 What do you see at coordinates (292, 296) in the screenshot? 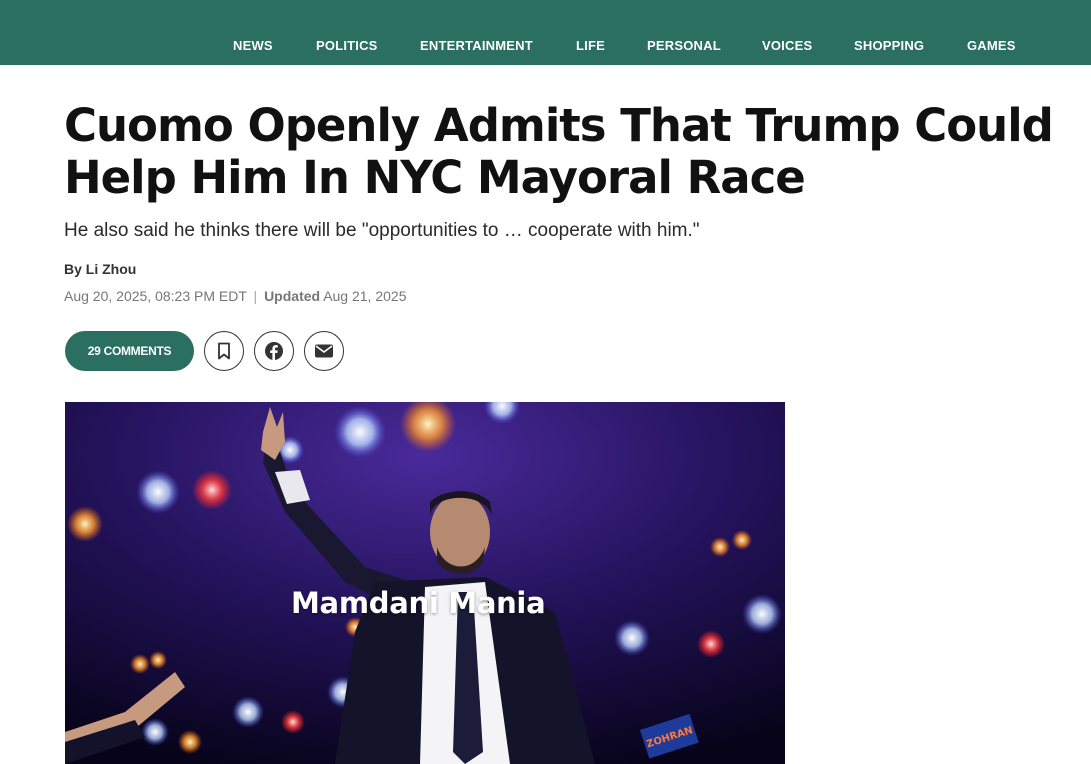
I see `updated-label: Updated` at bounding box center [292, 296].